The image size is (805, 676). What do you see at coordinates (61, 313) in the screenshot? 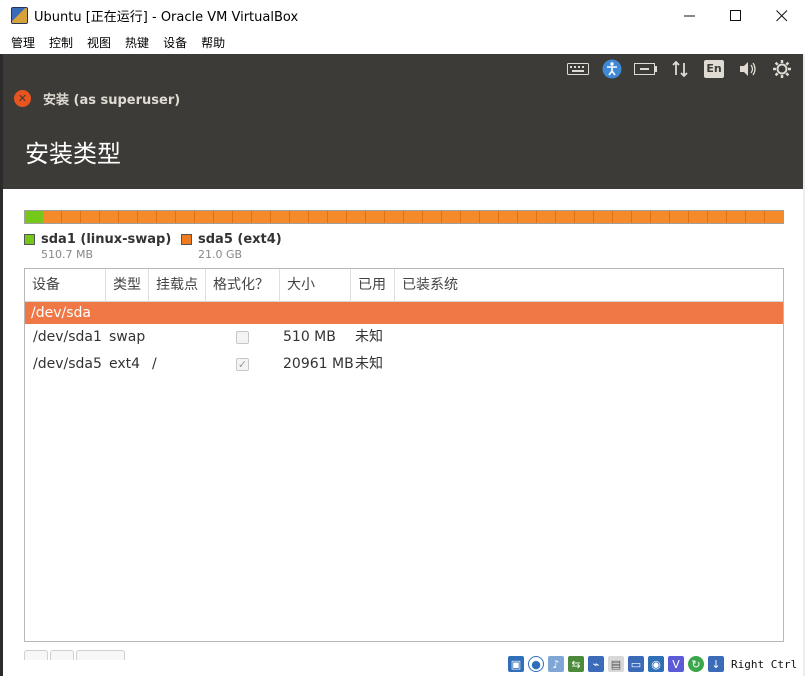
I see `disk-device: /dev/sda` at bounding box center [61, 313].